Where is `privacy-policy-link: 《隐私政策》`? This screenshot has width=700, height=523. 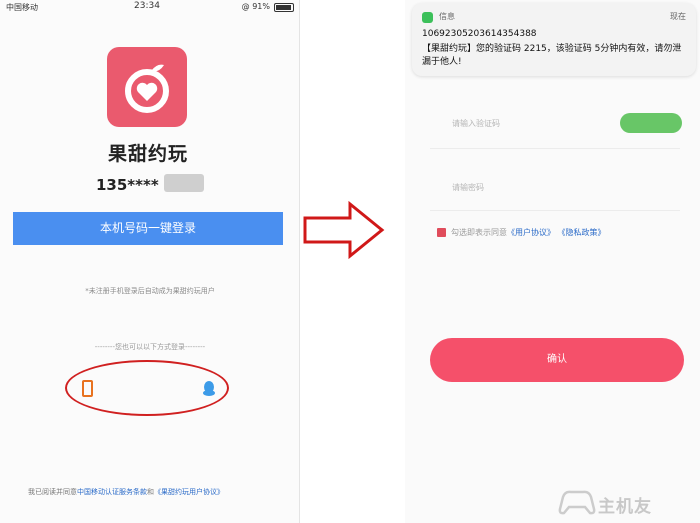
privacy-policy-link: 《隐私政策》 is located at coordinates (582, 232).